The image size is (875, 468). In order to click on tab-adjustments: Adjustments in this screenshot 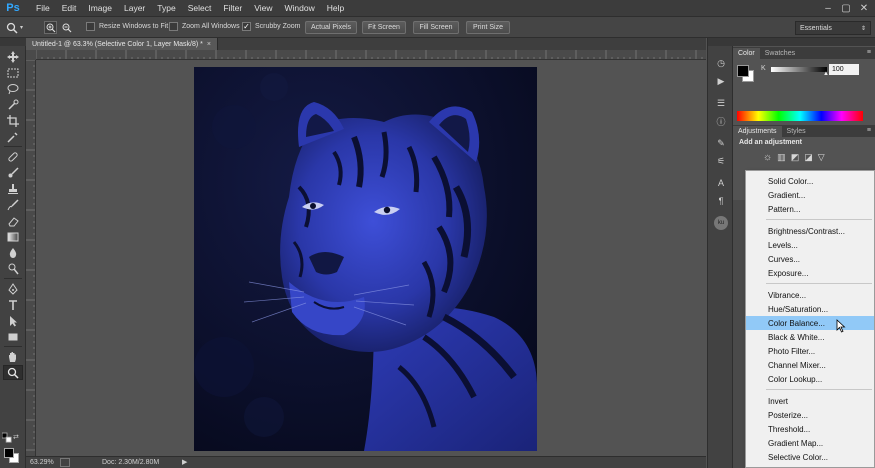, I will do `click(757, 131)`.